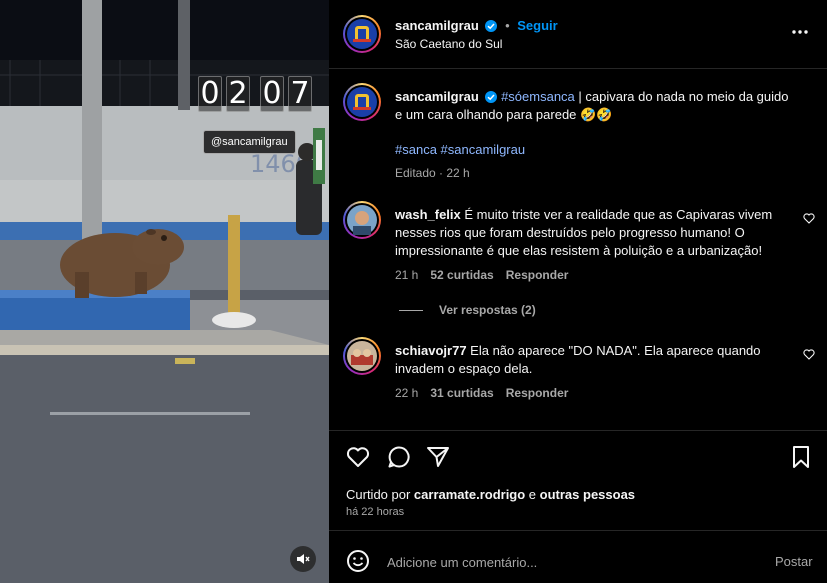 The height and width of the screenshot is (583, 827). I want to click on author-avatar, so click(362, 34).